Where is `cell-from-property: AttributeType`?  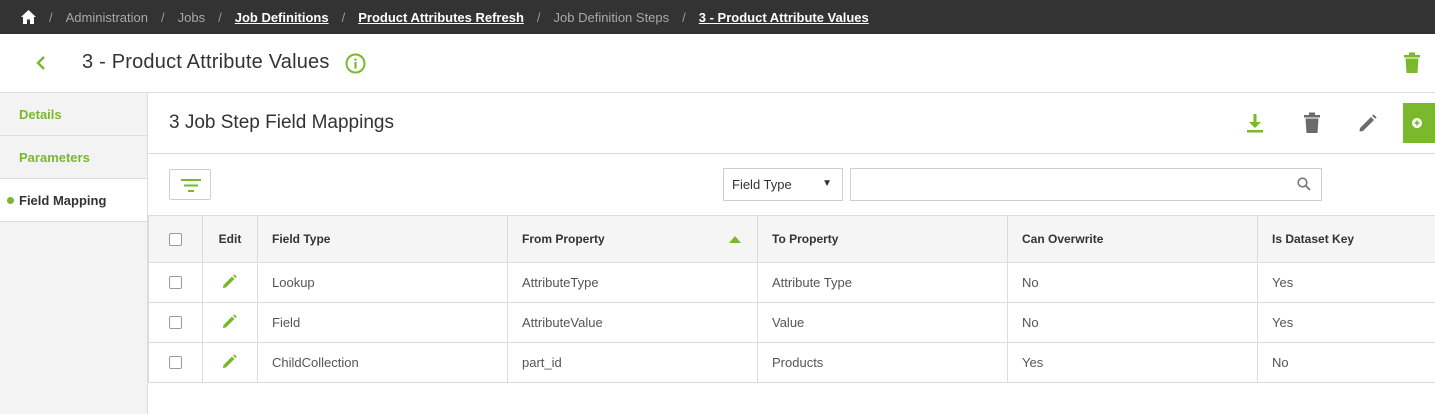
cell-from-property: AttributeType is located at coordinates (633, 282).